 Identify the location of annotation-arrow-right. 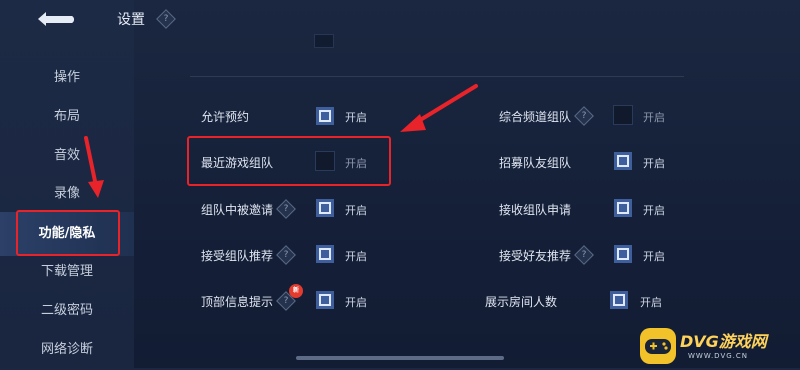
(439, 108).